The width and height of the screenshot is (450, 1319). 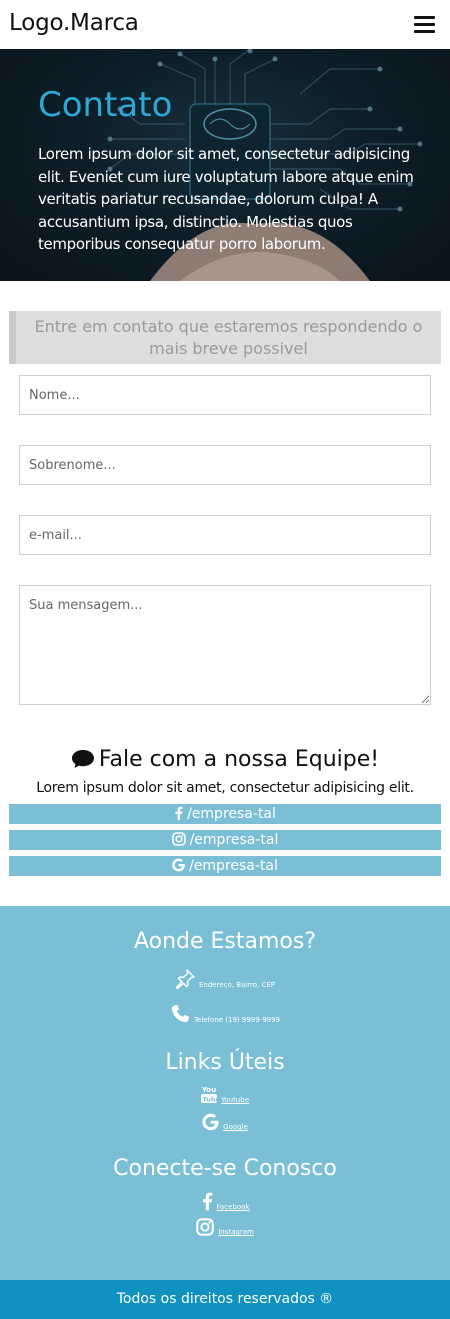 What do you see at coordinates (185, 979) in the screenshot?
I see `pushpin-icon` at bounding box center [185, 979].